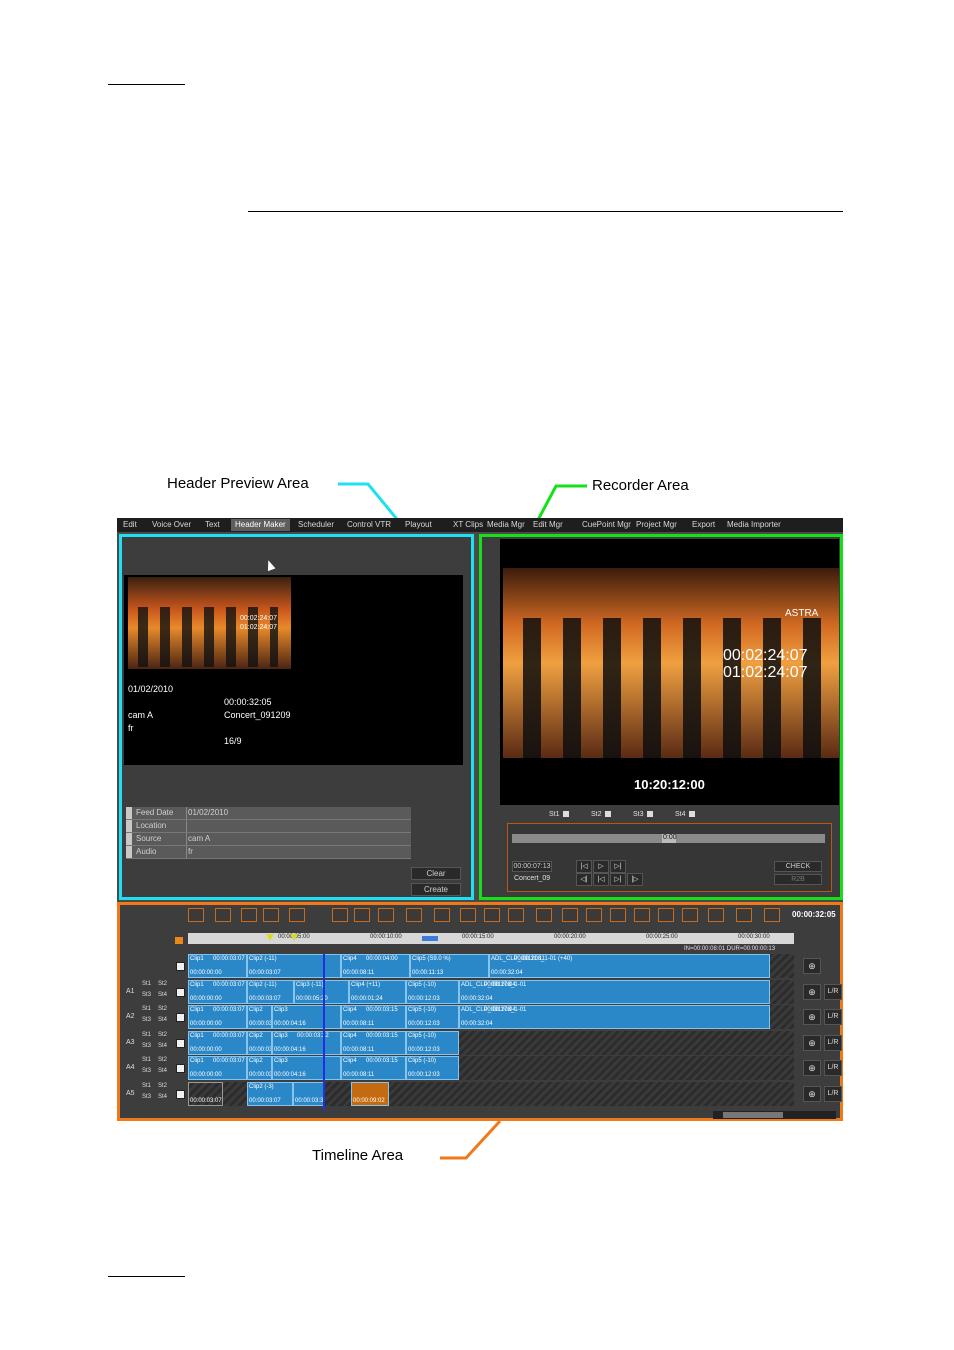 Image resolution: width=954 pixels, height=1350 pixels. Describe the element at coordinates (377, 991) in the screenshot. I see `timeline-clip: Clip4 (+11) 00:00:01:24` at that location.